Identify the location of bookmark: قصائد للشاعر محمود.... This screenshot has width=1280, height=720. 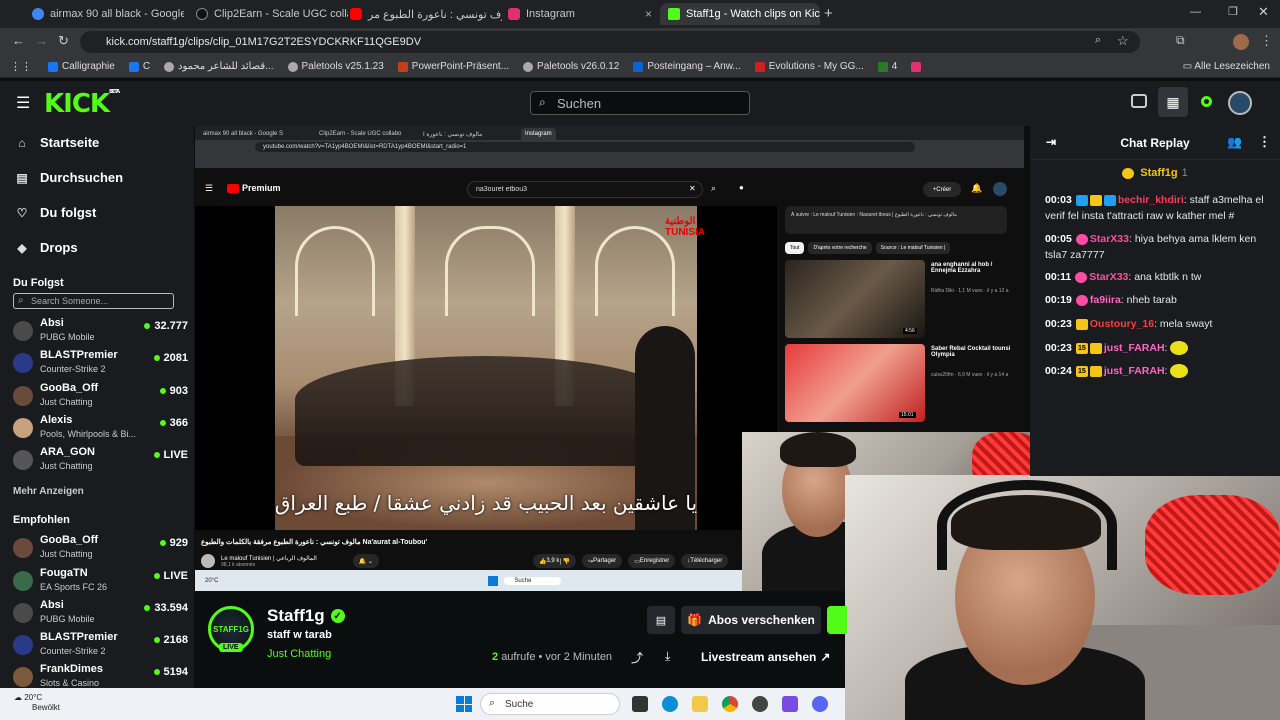
(219, 66).